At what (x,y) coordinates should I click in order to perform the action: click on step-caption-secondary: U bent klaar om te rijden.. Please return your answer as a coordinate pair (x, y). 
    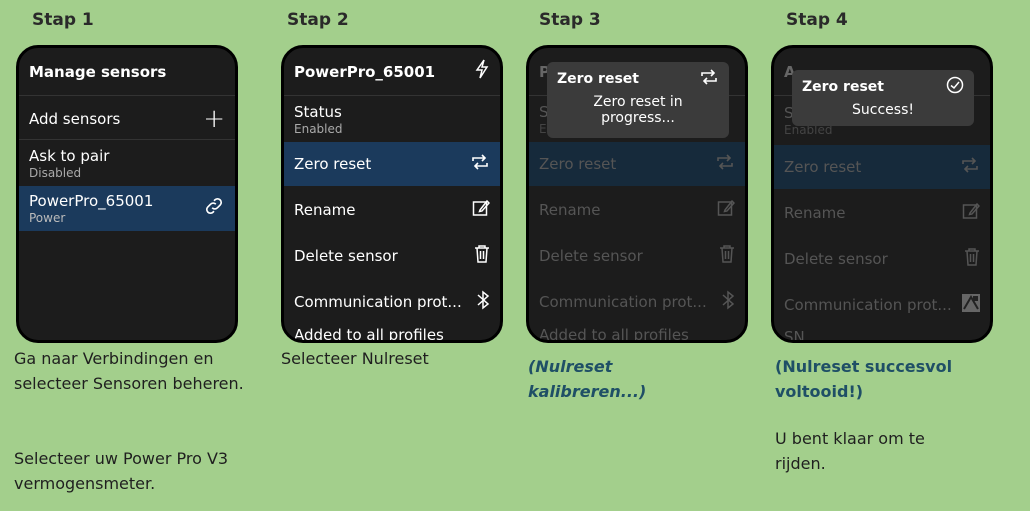
    Looking at the image, I should click on (850, 451).